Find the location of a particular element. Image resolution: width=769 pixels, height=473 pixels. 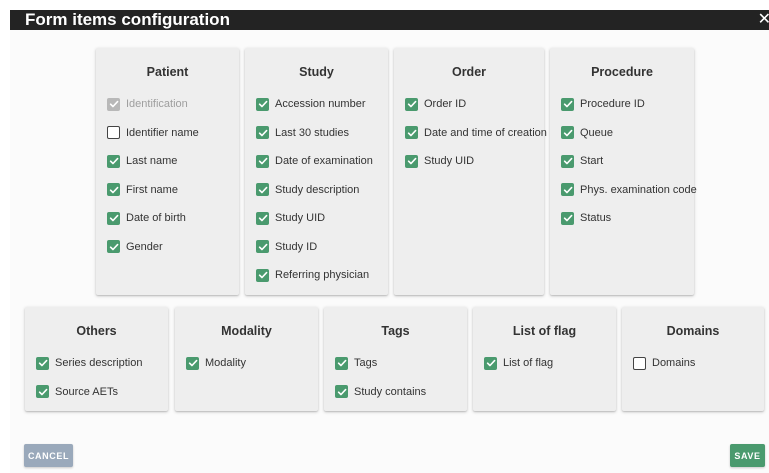

close-icon: ✕ is located at coordinates (763, 20).